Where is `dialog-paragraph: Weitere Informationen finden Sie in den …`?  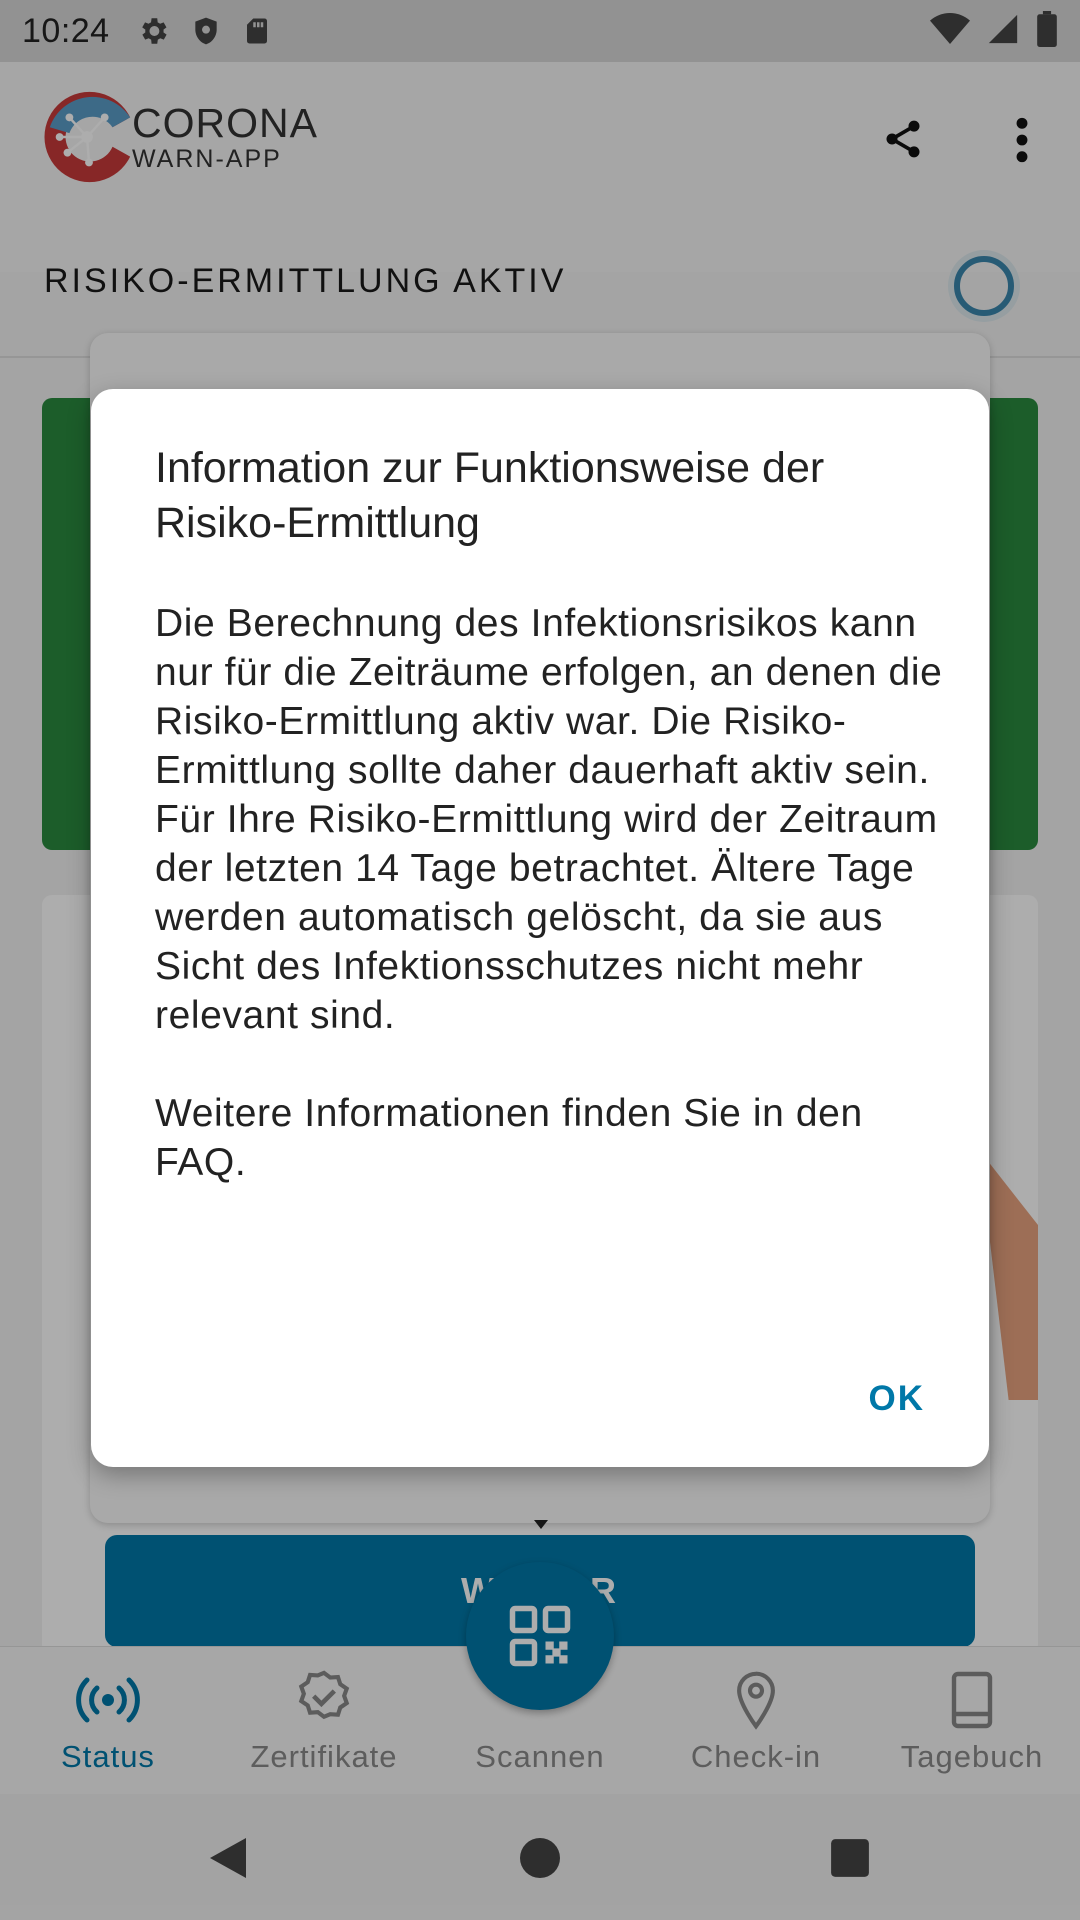 dialog-paragraph: Weitere Informationen finden Sie in den … is located at coordinates (509, 1138).